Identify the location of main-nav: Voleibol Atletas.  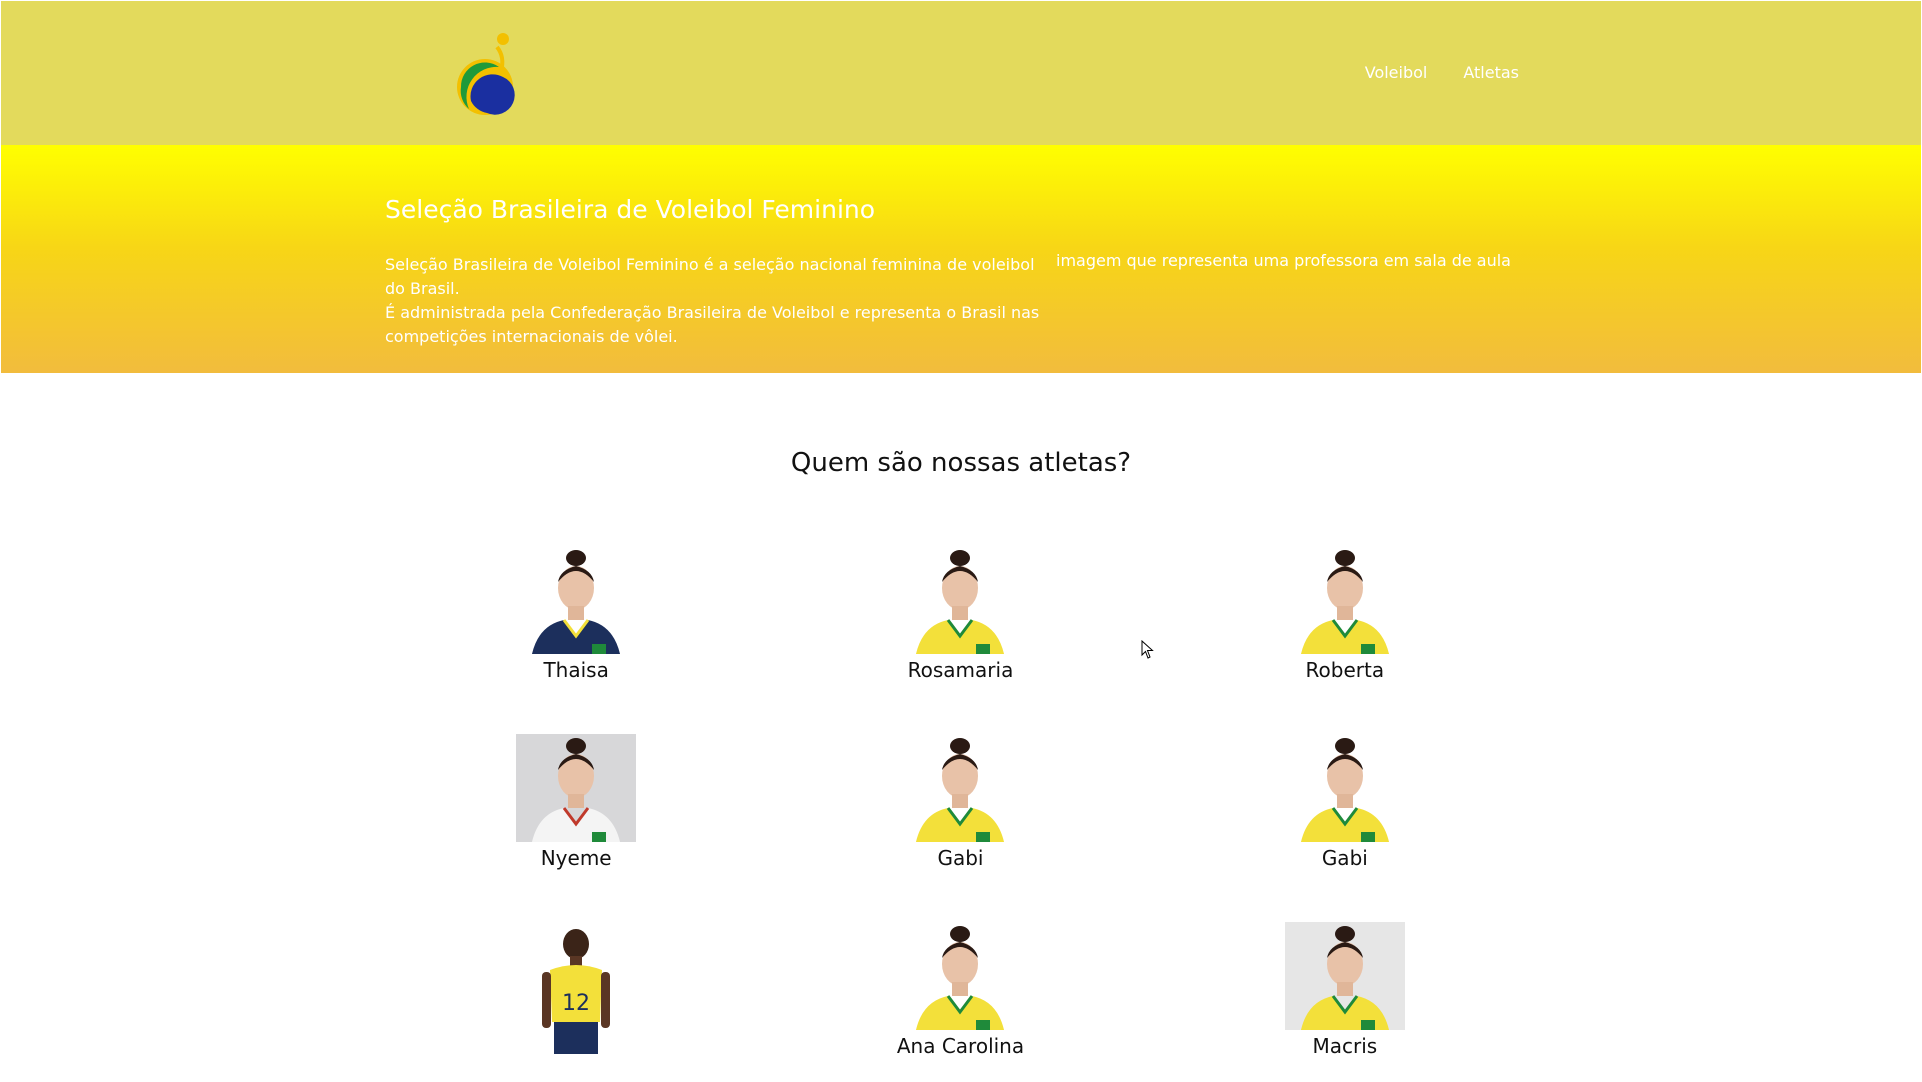
(1442, 72).